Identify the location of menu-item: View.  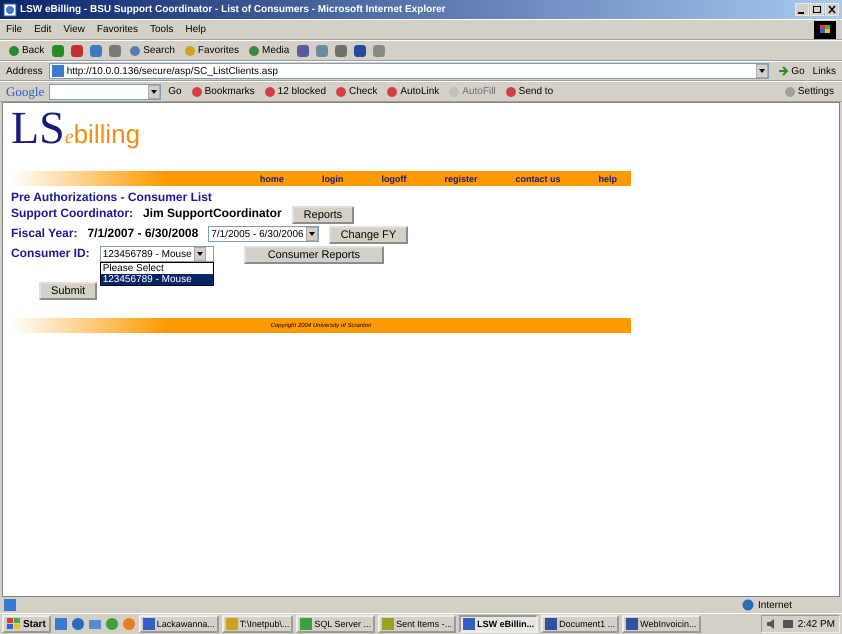
(74, 29).